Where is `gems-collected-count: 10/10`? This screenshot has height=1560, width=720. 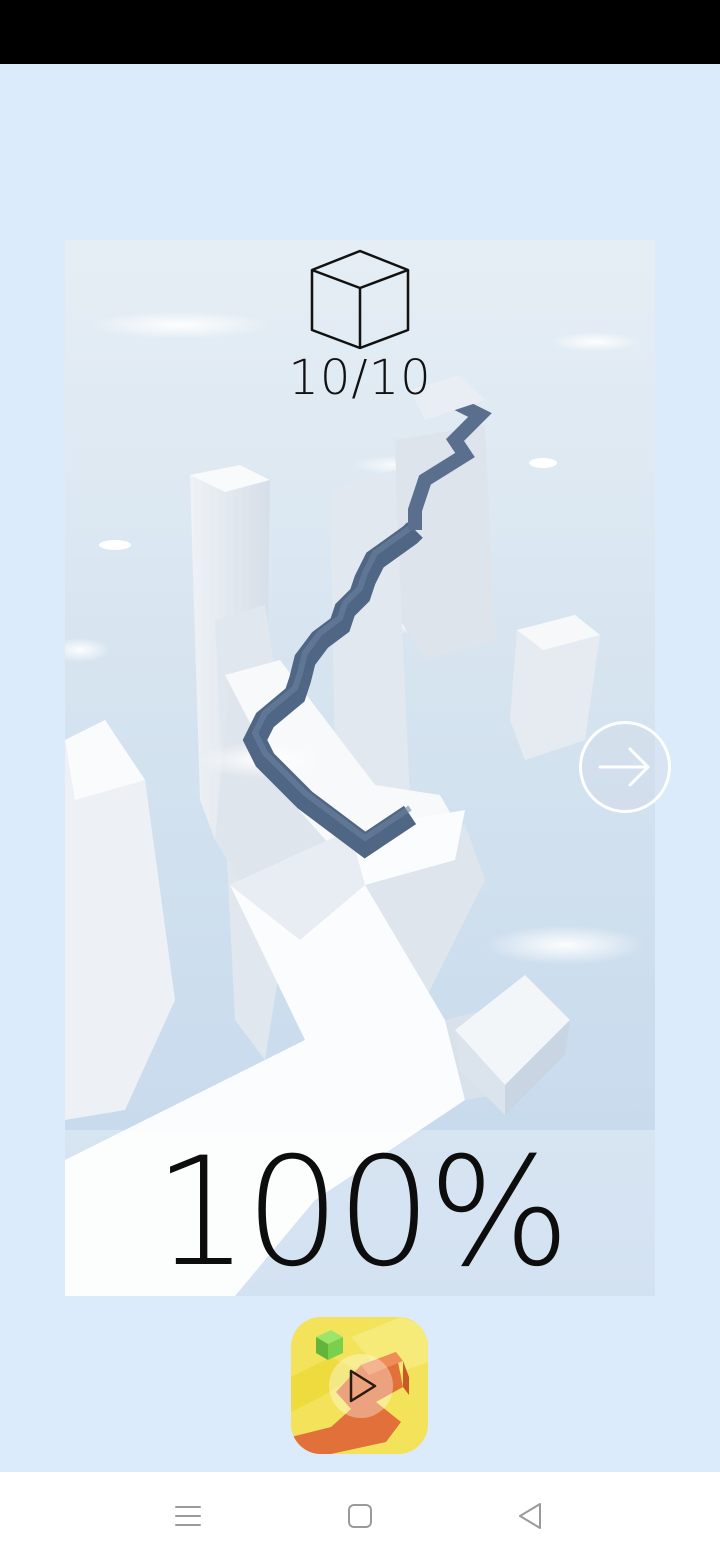
gems-collected-count: 10/10 is located at coordinates (360, 378).